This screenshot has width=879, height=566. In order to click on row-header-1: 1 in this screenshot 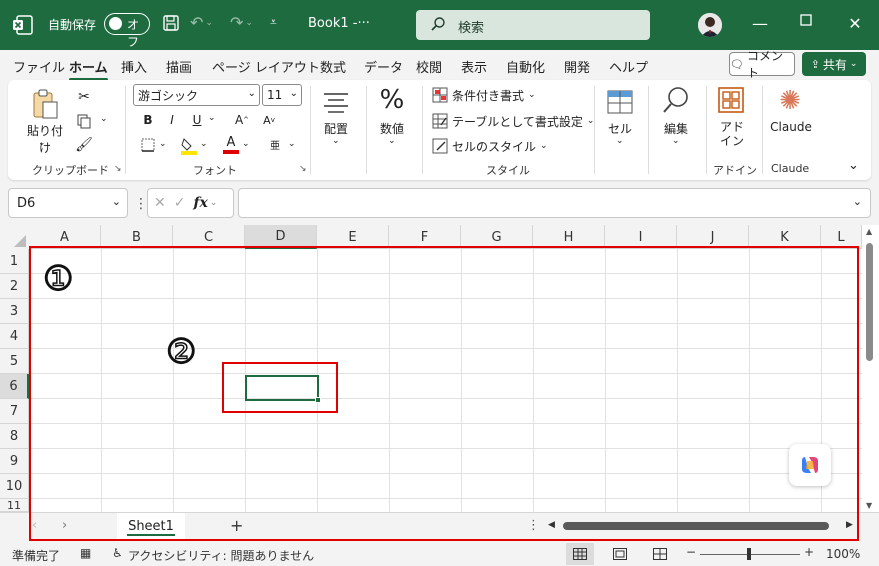, I will do `click(14, 261)`.